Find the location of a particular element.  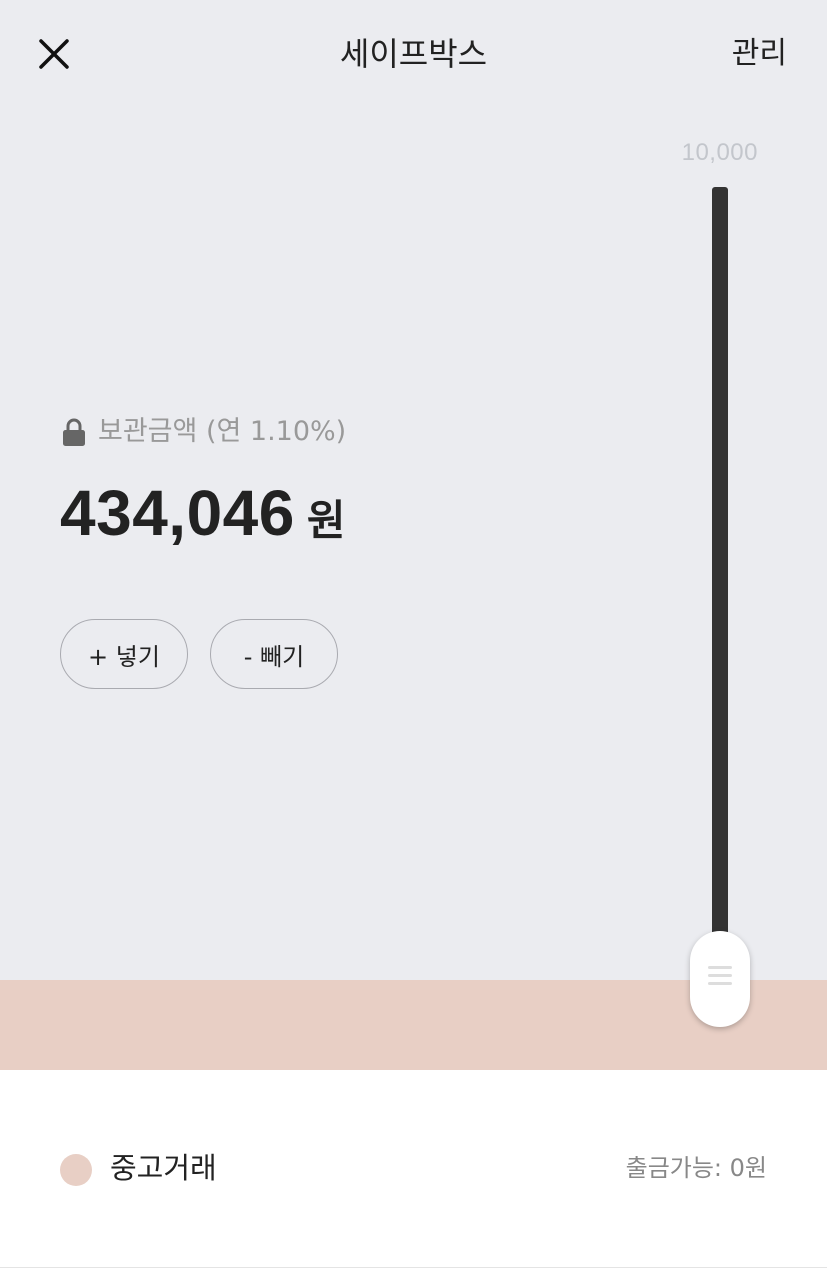

balance-label-text: 보관금액 (연 1.10%) is located at coordinates (222, 431).